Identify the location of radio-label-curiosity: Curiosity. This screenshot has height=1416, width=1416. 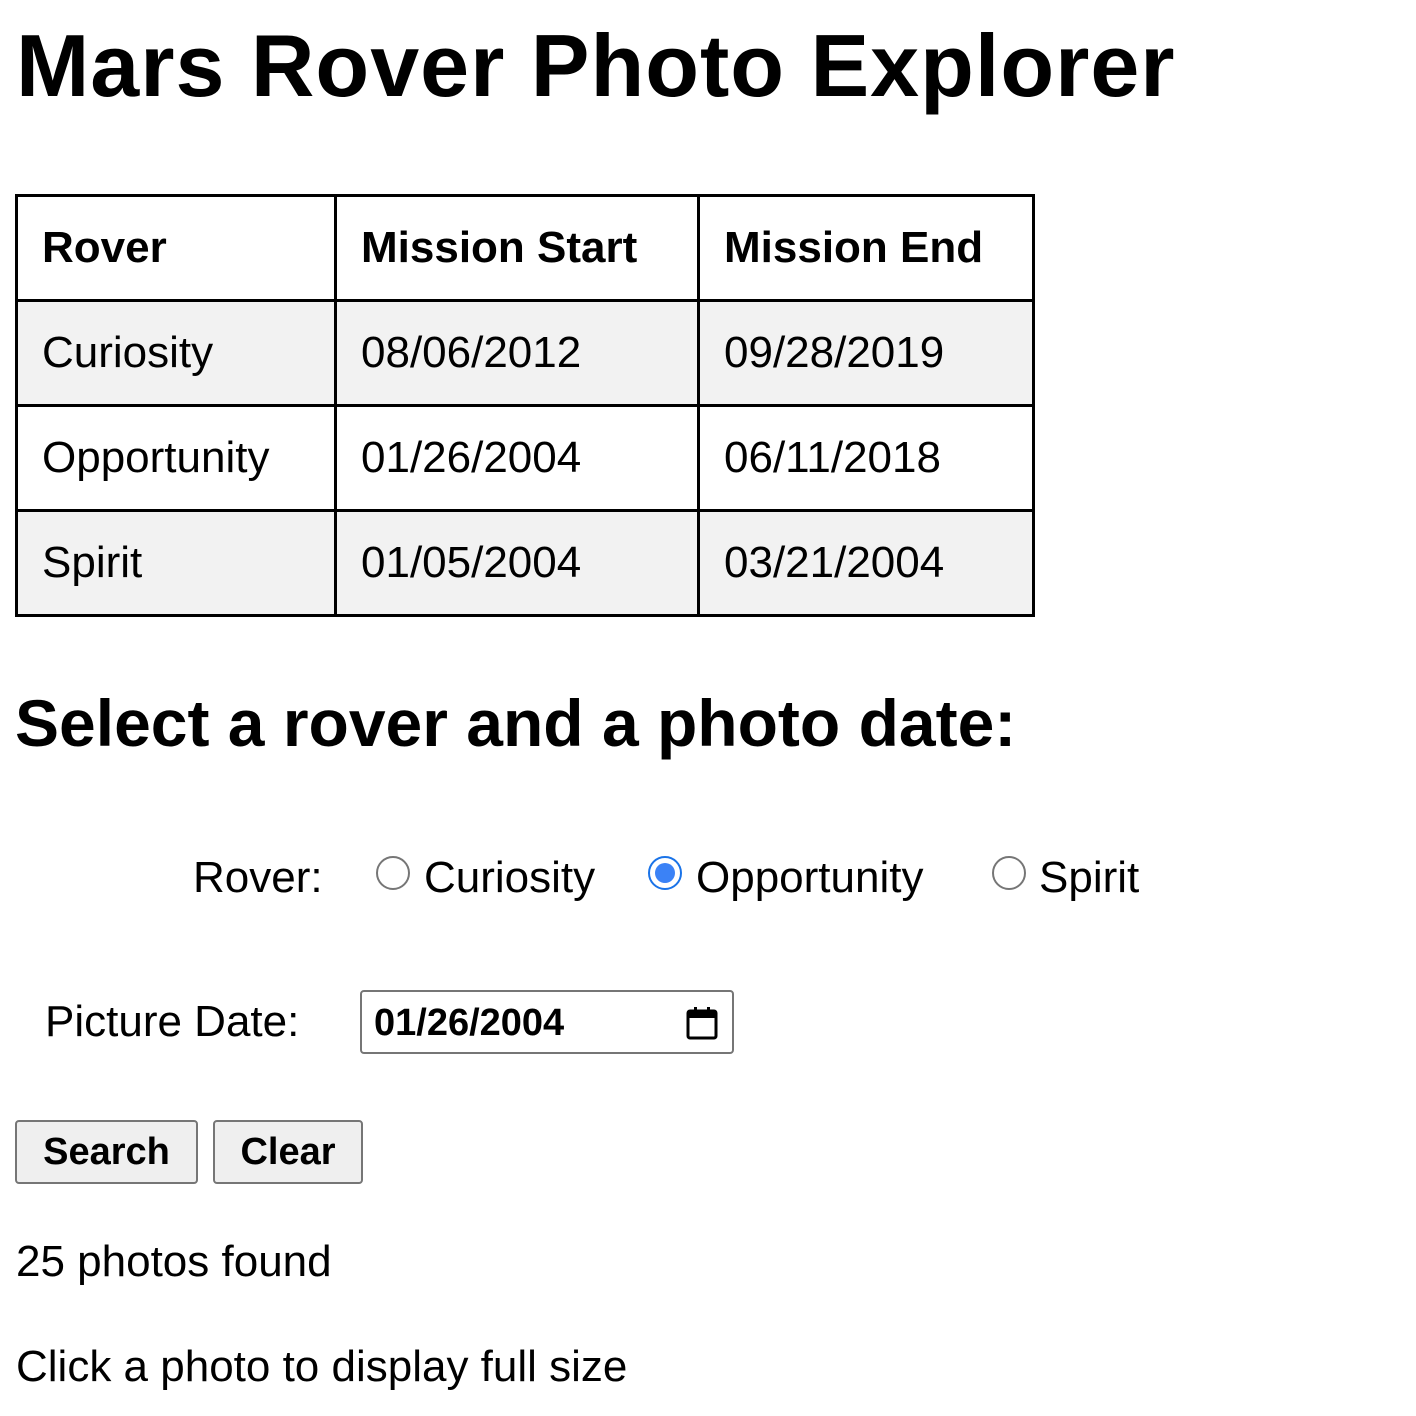
(509, 878).